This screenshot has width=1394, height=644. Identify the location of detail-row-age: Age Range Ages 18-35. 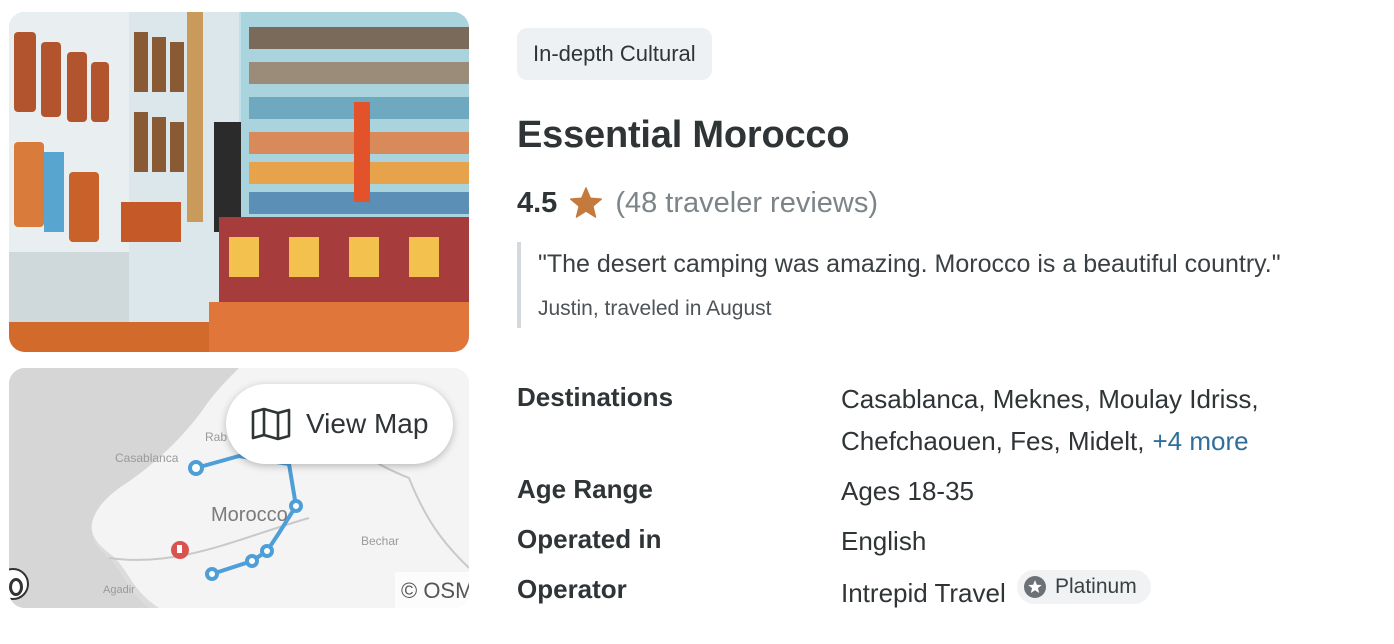
(947, 495).